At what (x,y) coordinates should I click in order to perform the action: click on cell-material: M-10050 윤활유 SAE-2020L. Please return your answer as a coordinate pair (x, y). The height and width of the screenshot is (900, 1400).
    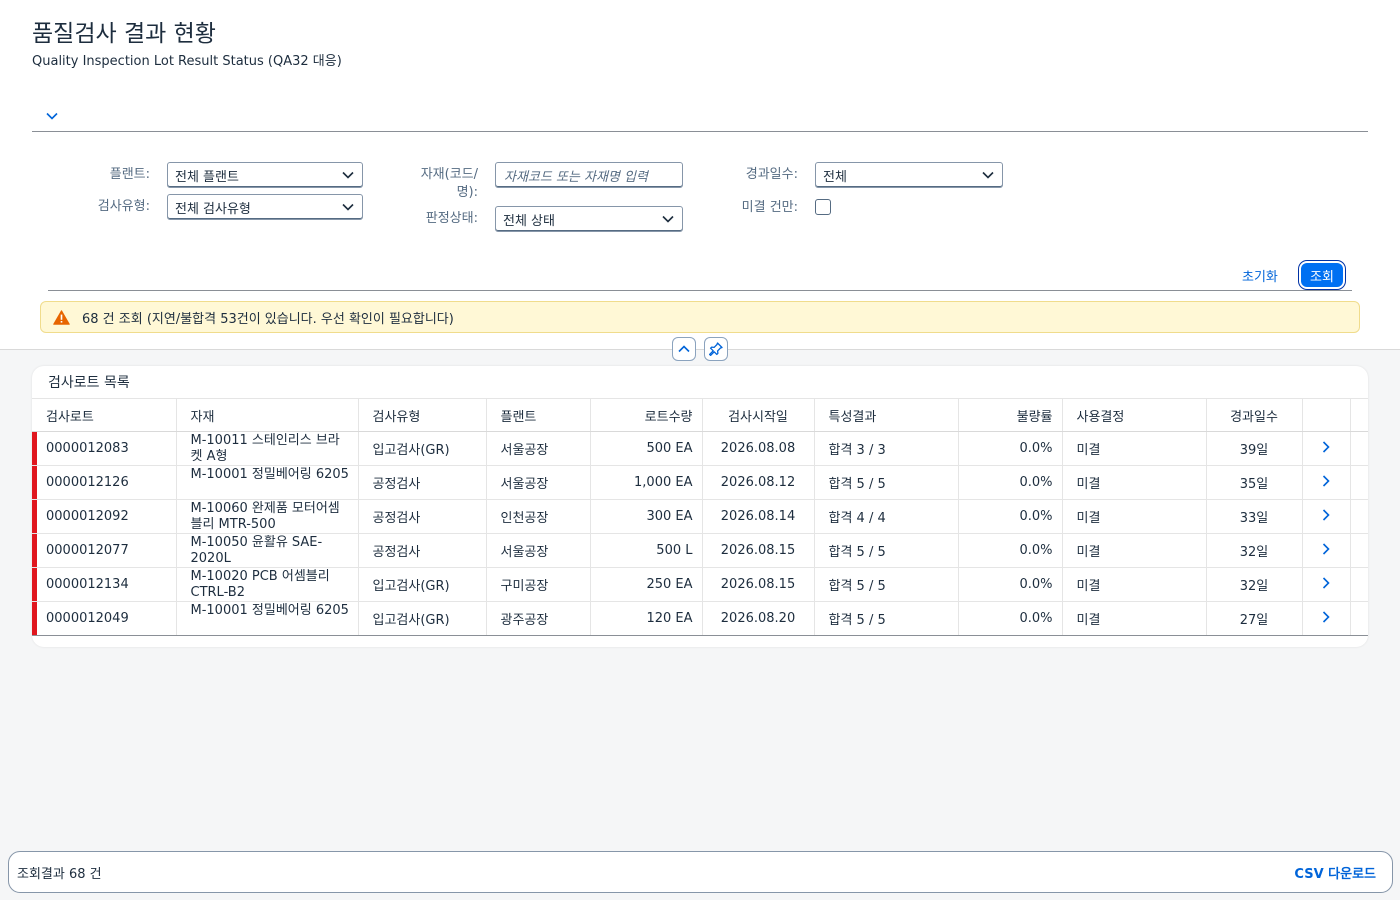
    Looking at the image, I should click on (267, 550).